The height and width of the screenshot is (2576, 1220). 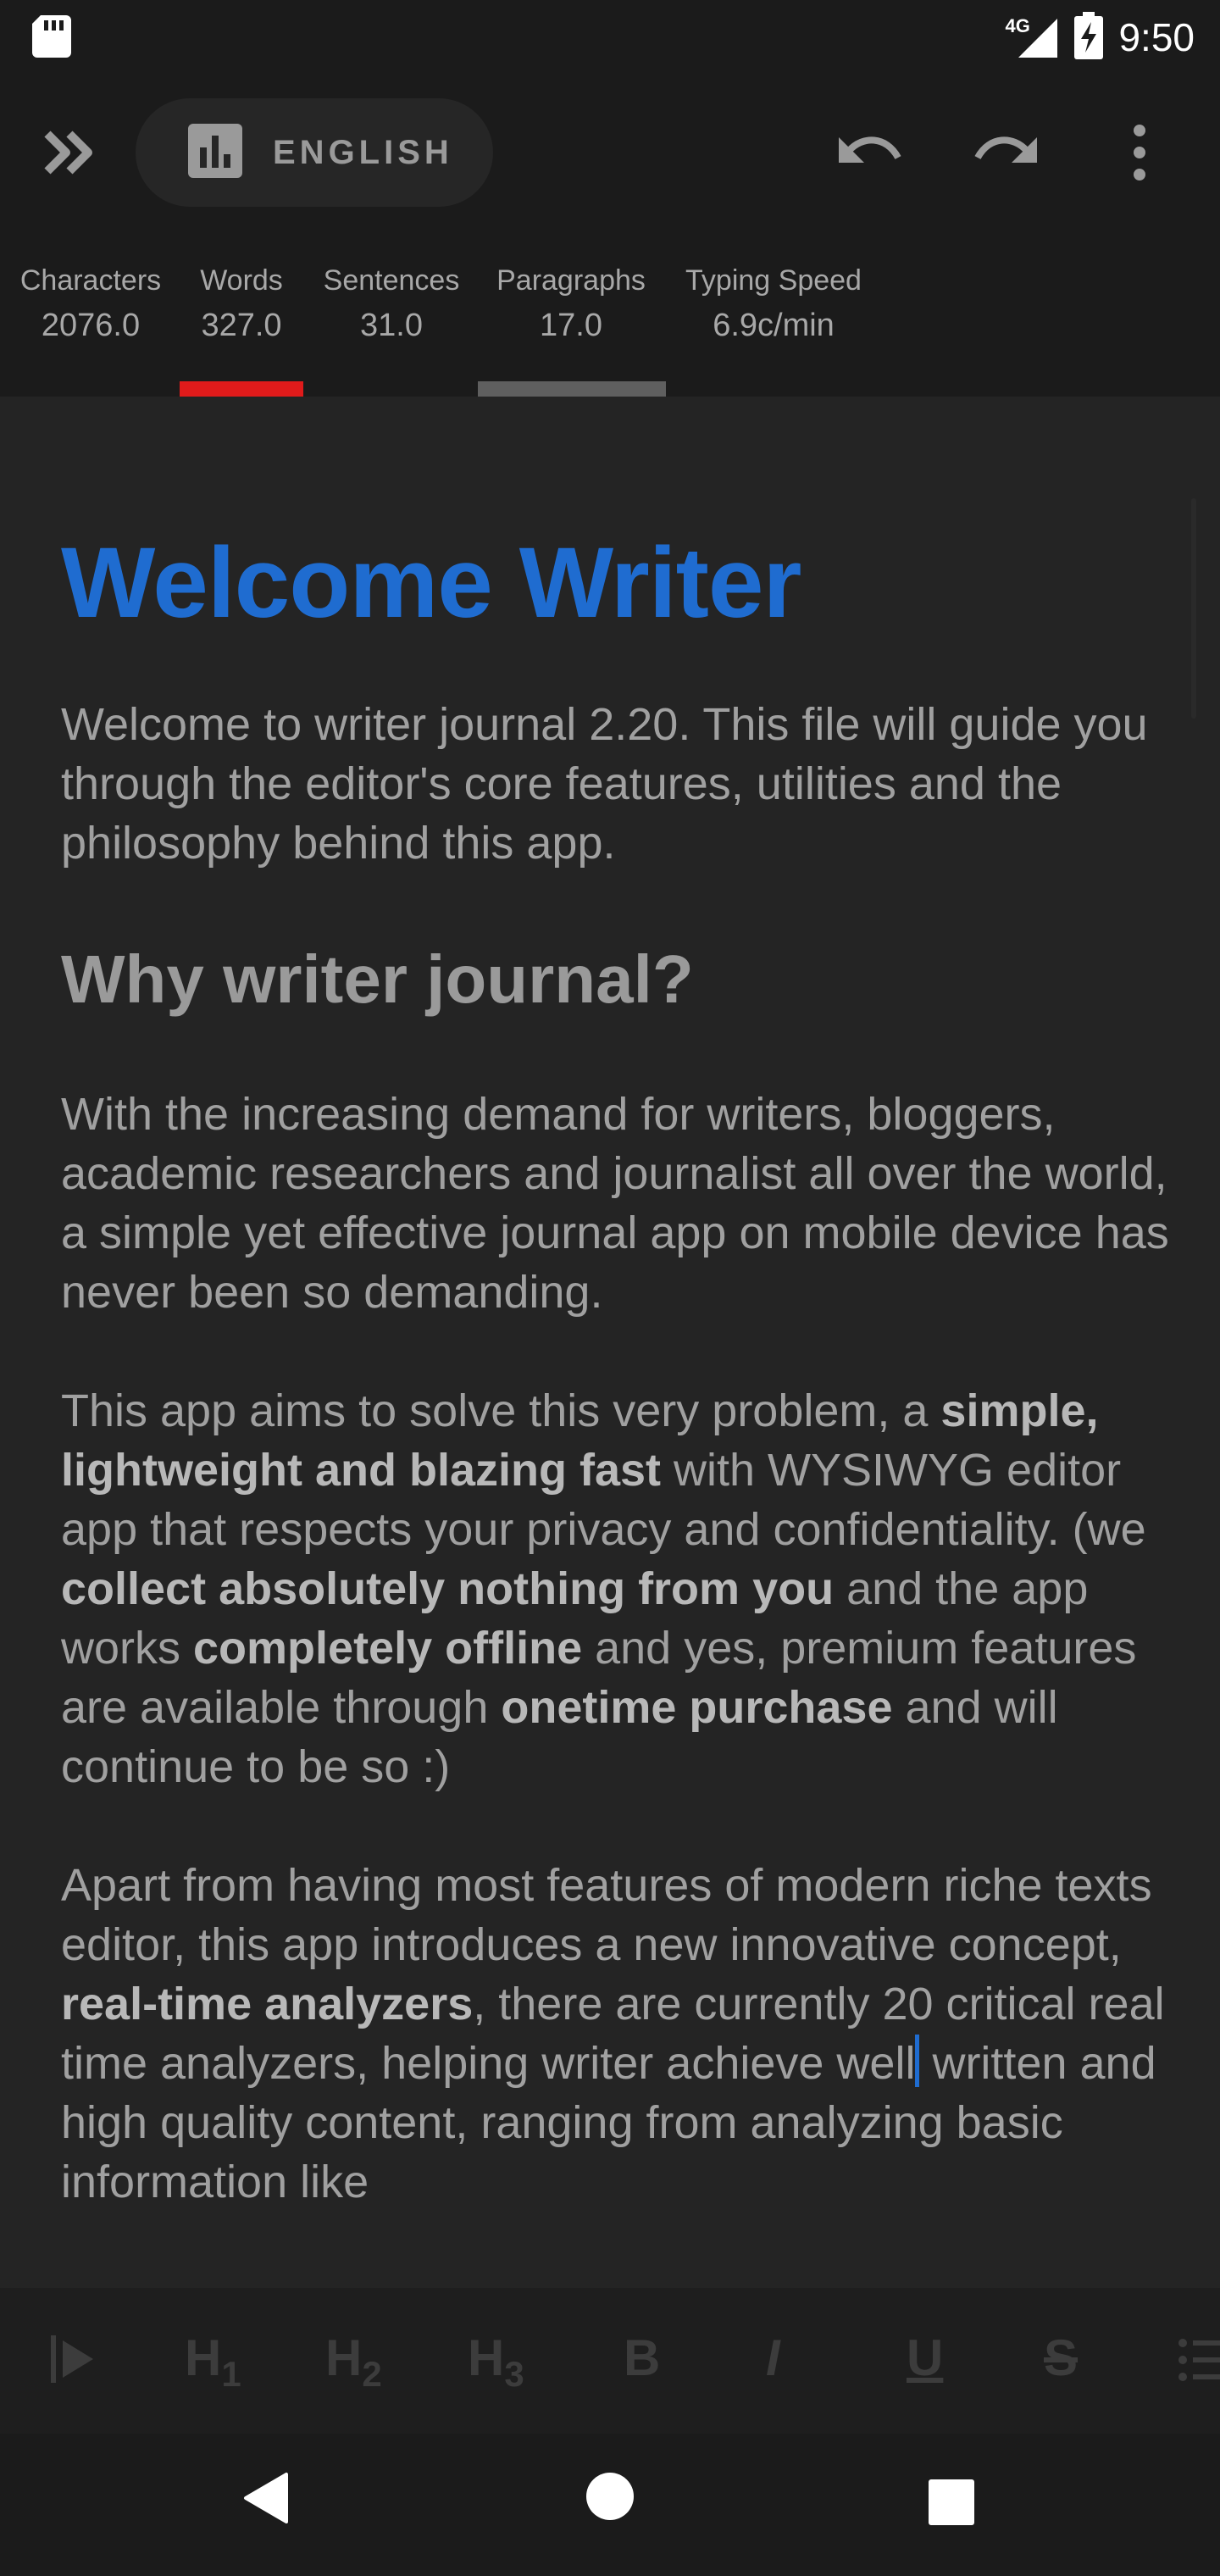 I want to click on bold-run: real-time analyzers, so click(x=267, y=2004).